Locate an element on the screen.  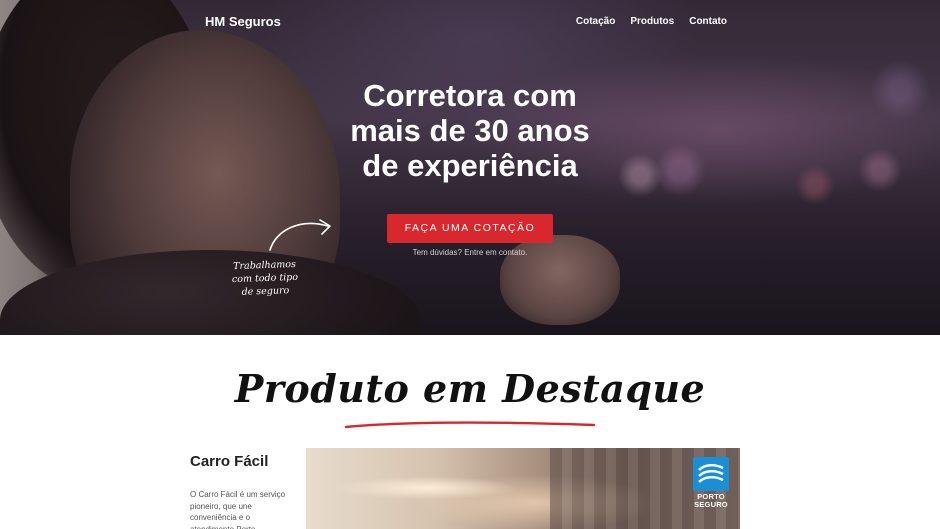
hero-handwritten-note: Trabalhamos com todo tipo de seguro is located at coordinates (264, 278).